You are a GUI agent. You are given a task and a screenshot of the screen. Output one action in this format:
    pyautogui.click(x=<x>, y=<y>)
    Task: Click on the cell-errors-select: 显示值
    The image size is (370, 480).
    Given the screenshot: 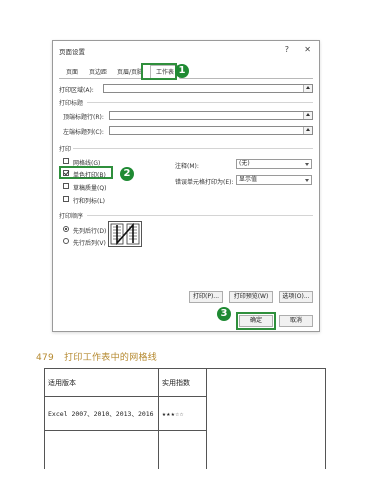 What is the action you would take?
    pyautogui.click(x=274, y=180)
    